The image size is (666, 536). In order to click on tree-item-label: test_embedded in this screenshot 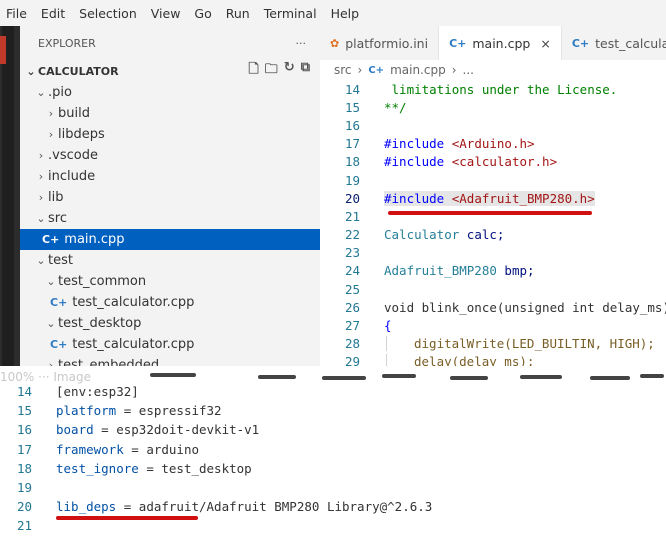, I will do `click(109, 362)`.